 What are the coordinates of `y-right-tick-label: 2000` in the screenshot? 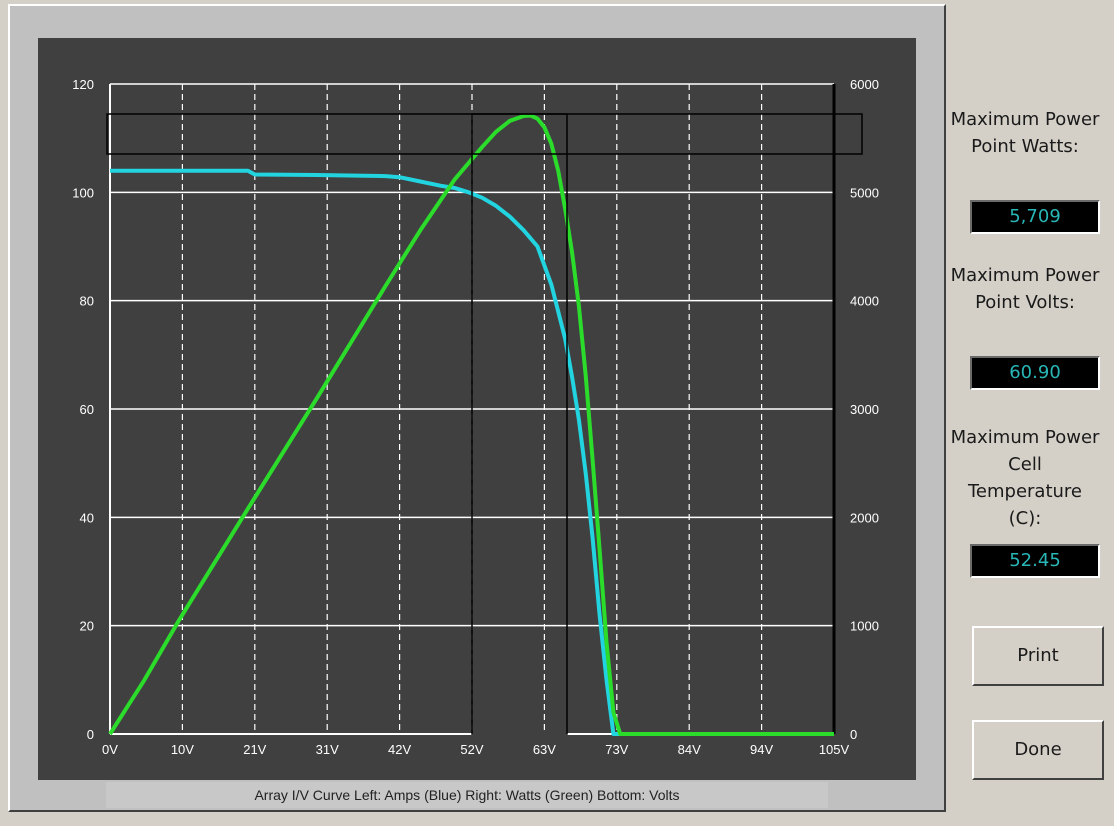 It's located at (864, 517).